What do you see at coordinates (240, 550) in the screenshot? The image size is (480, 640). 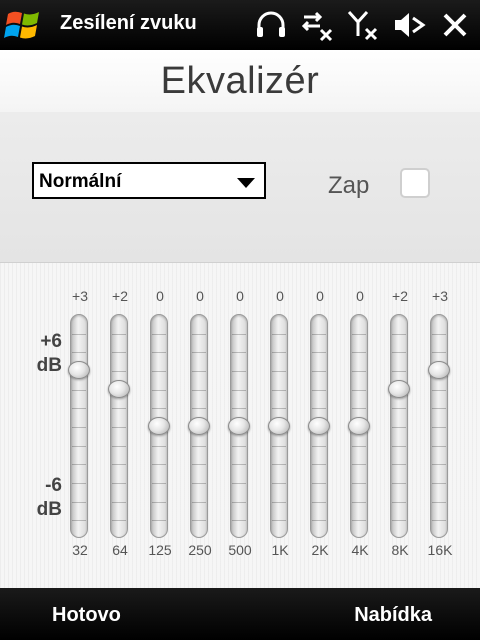 I see `band-frequency-label: 500` at bounding box center [240, 550].